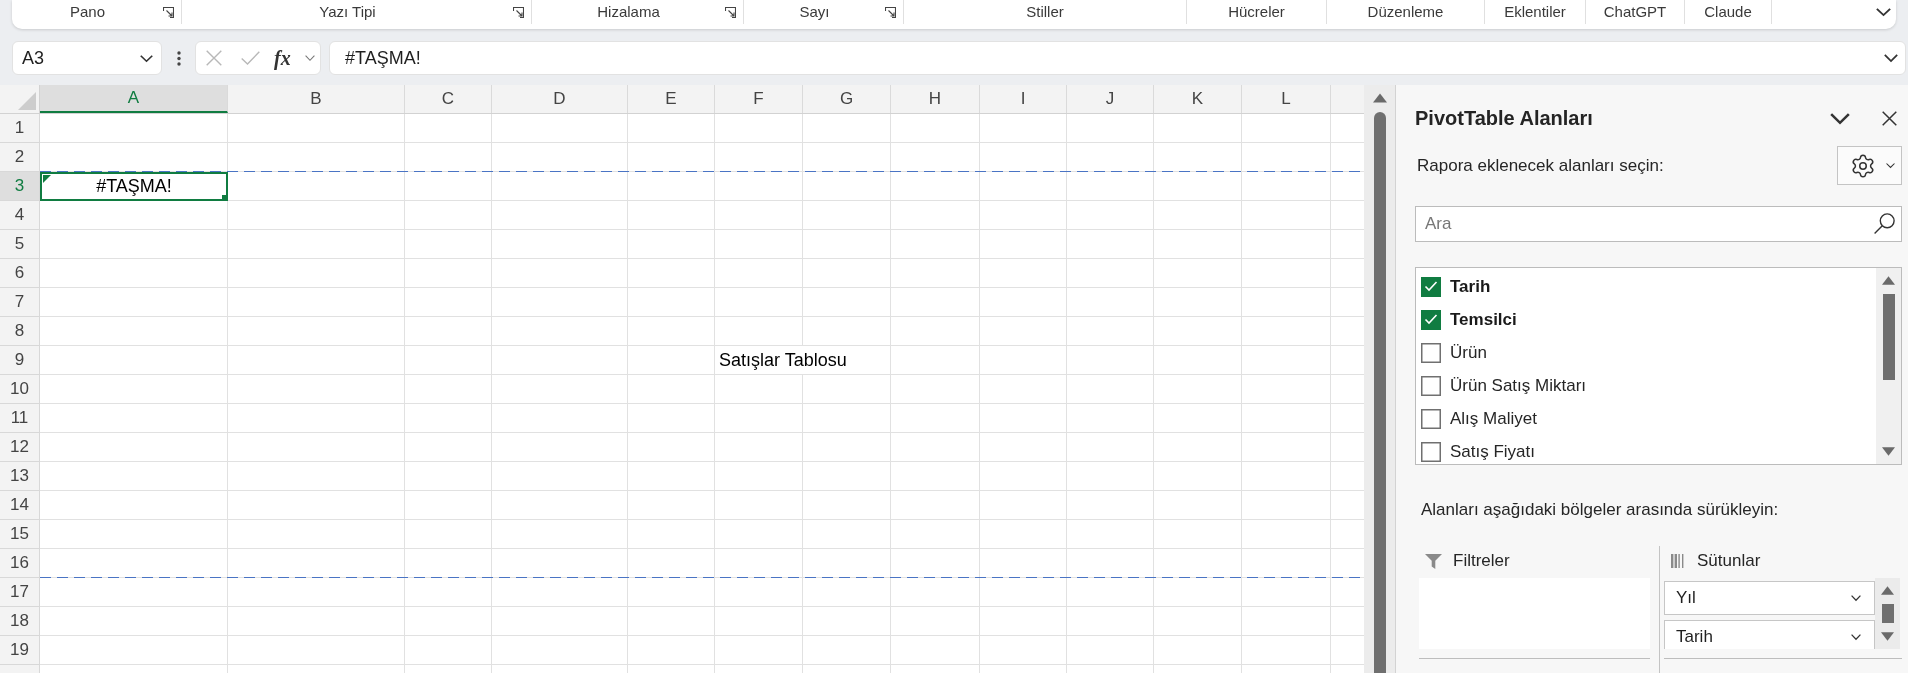  Describe the element at coordinates (282, 58) in the screenshot. I see `insert-function-button: fx` at that location.